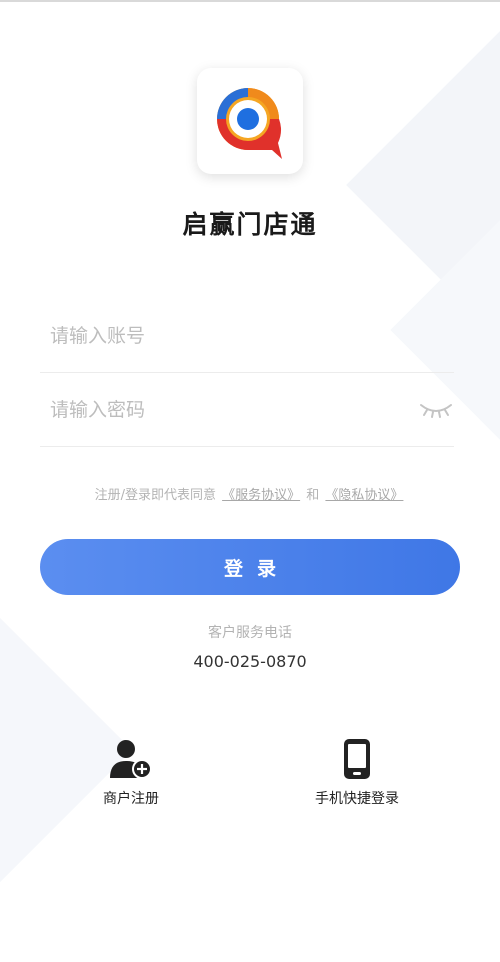  Describe the element at coordinates (230, 410) in the screenshot. I see `password-input` at that location.